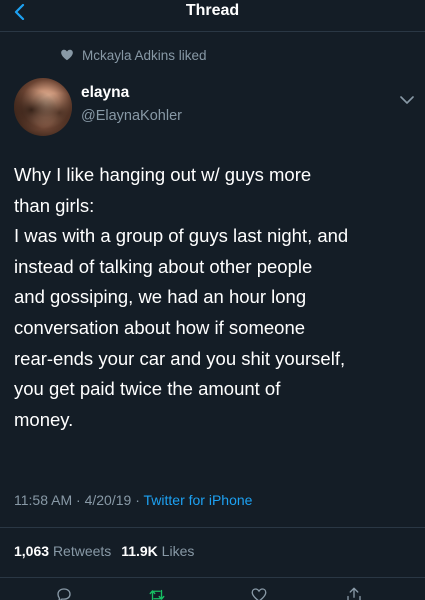 The image size is (425, 600). Describe the element at coordinates (212, 10) in the screenshot. I see `page-title: Thread` at that location.